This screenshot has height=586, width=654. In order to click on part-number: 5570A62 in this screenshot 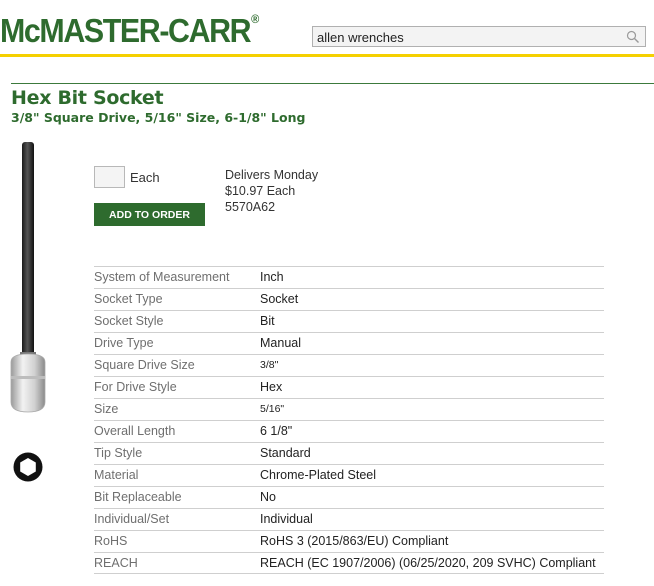, I will do `click(250, 207)`.